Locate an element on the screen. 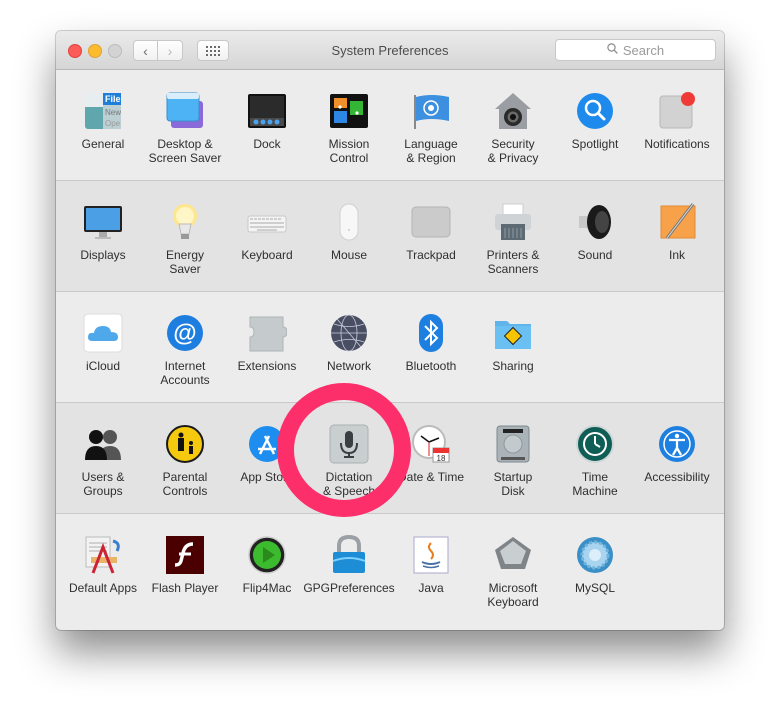 The height and width of the screenshot is (710, 780). pane-datetime: 18 Date & Time is located at coordinates (431, 458).